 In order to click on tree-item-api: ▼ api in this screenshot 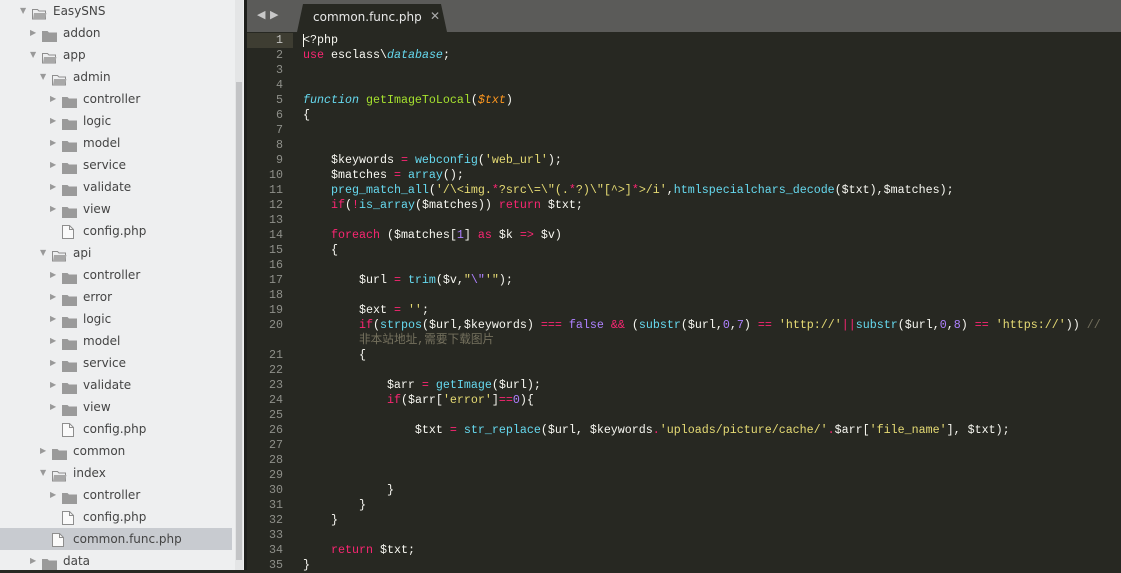, I will do `click(116, 253)`.